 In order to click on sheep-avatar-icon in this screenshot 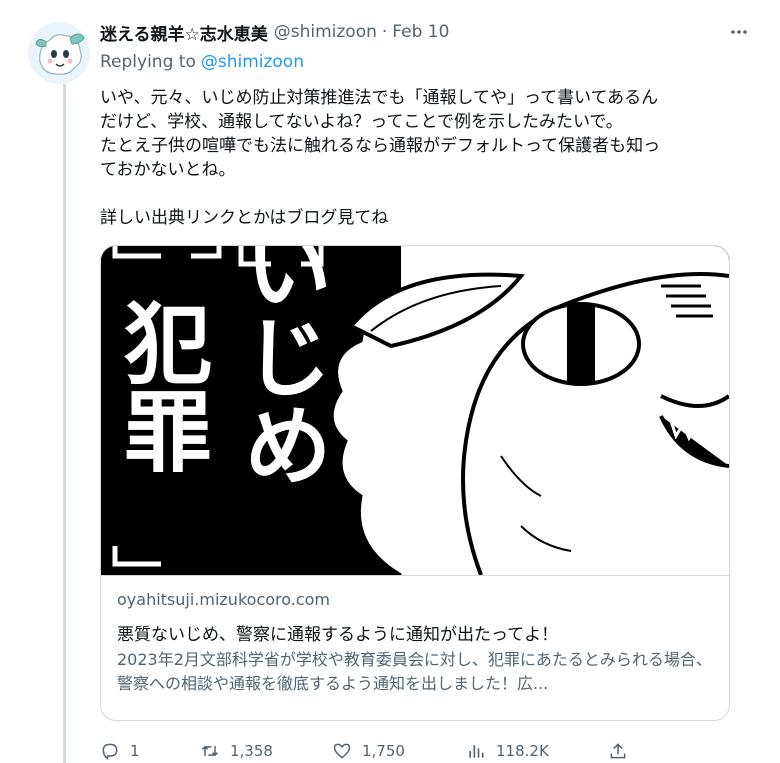, I will do `click(59, 53)`.